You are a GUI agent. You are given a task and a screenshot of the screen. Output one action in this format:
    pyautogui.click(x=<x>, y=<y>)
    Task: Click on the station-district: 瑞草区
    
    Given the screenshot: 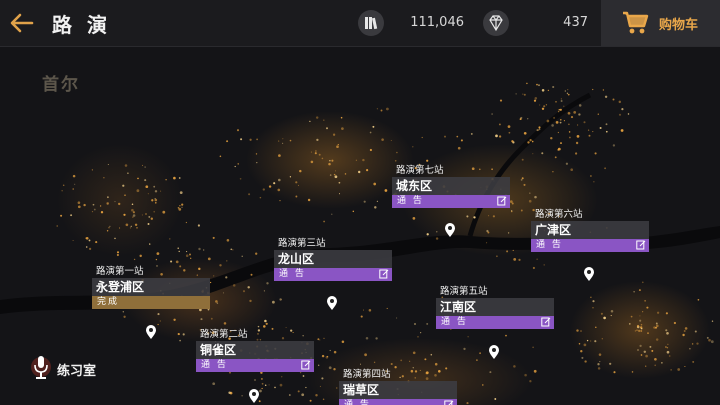 What is the action you would take?
    pyautogui.click(x=398, y=390)
    